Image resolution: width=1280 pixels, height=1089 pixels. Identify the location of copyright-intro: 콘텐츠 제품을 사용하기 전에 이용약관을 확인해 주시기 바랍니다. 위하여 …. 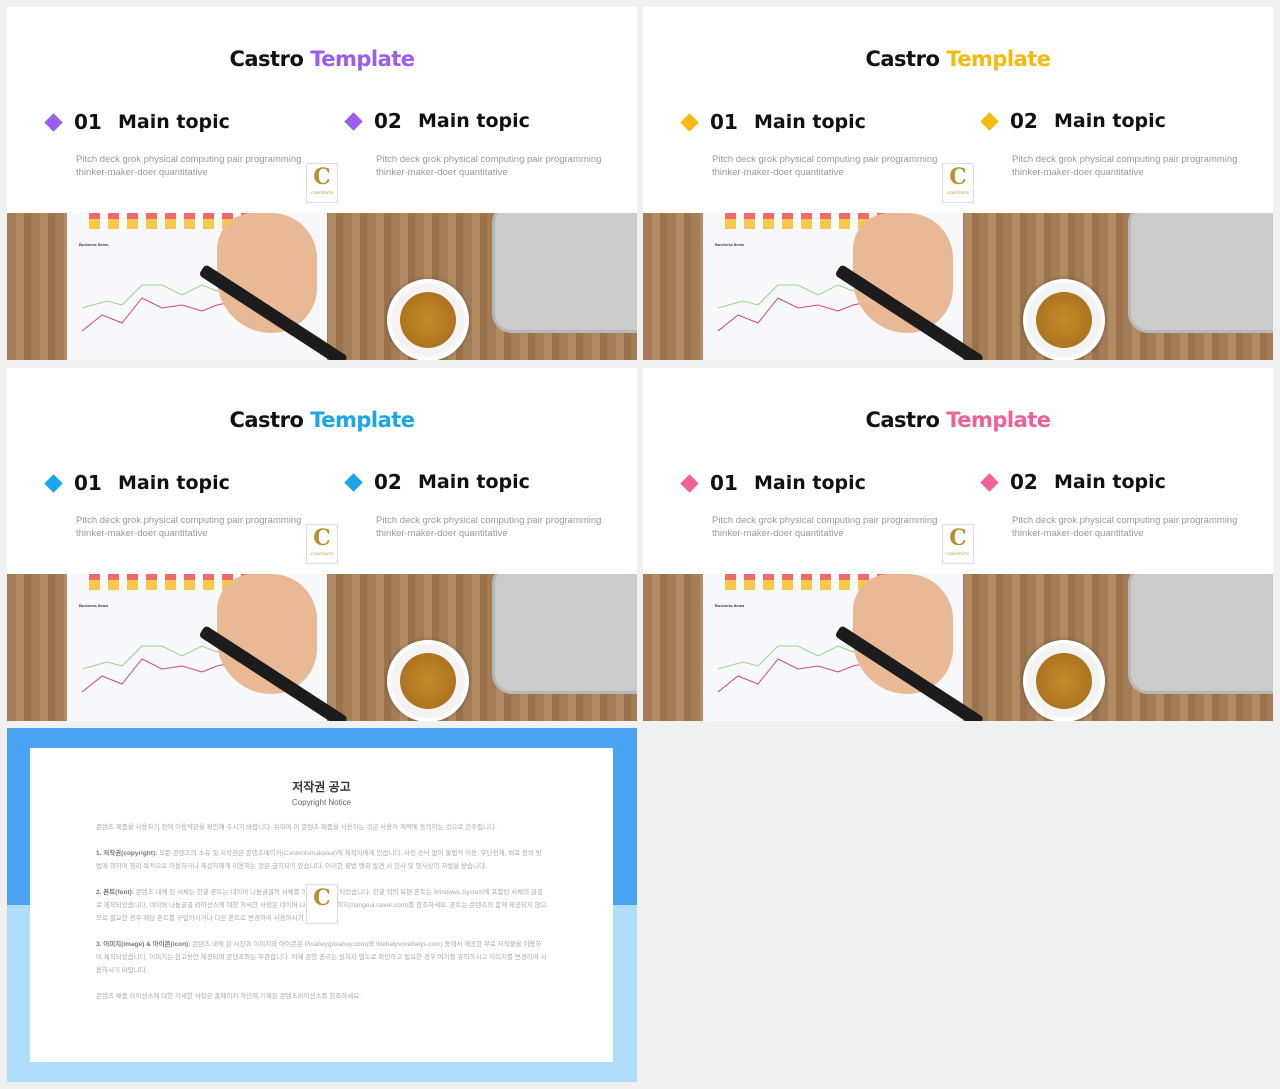
(296, 827).